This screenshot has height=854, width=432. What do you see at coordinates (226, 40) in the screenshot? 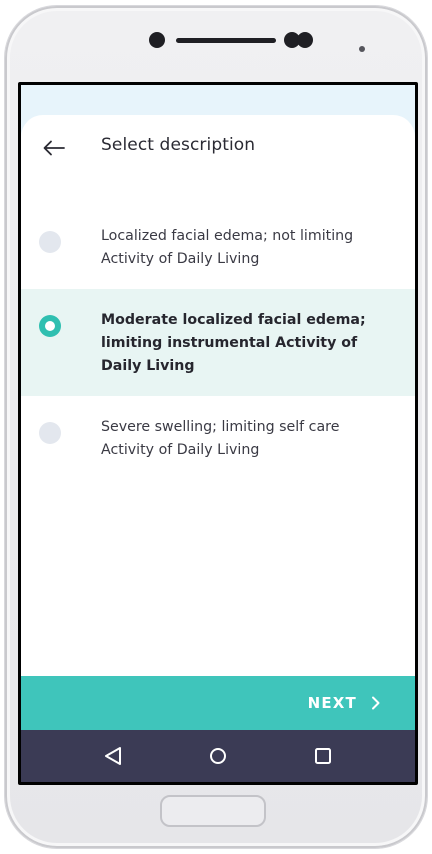
I see `earpiece-speaker` at bounding box center [226, 40].